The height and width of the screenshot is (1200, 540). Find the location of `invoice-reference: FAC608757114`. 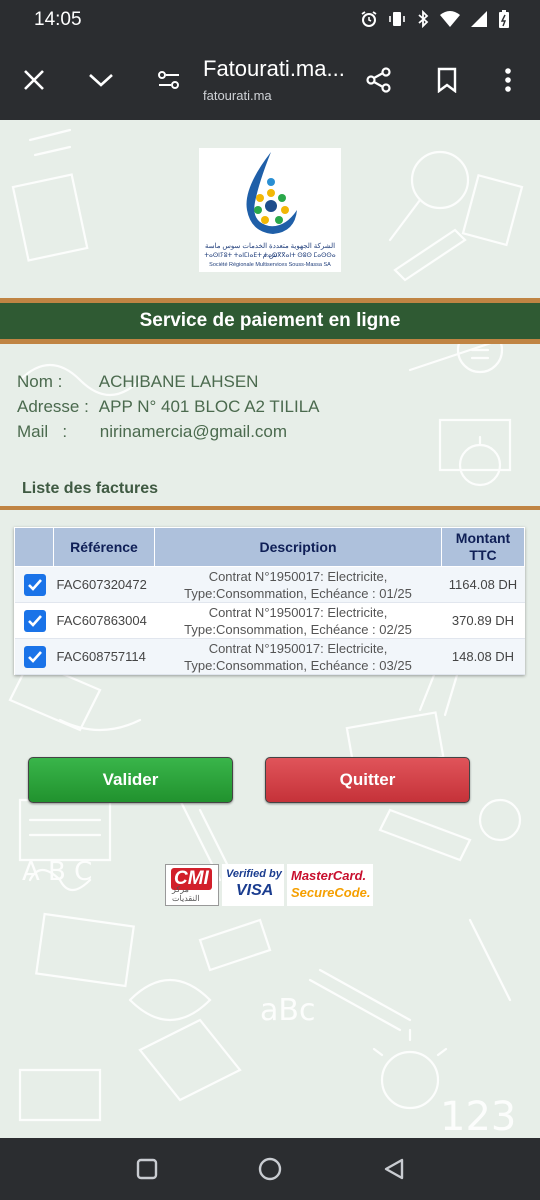

invoice-reference: FAC608757114 is located at coordinates (104, 656).